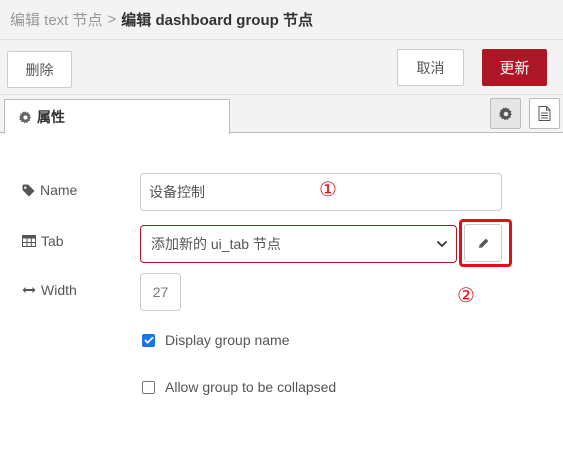 The width and height of the screenshot is (563, 473). Describe the element at coordinates (514, 67) in the screenshot. I see `update-button: 更新` at that location.